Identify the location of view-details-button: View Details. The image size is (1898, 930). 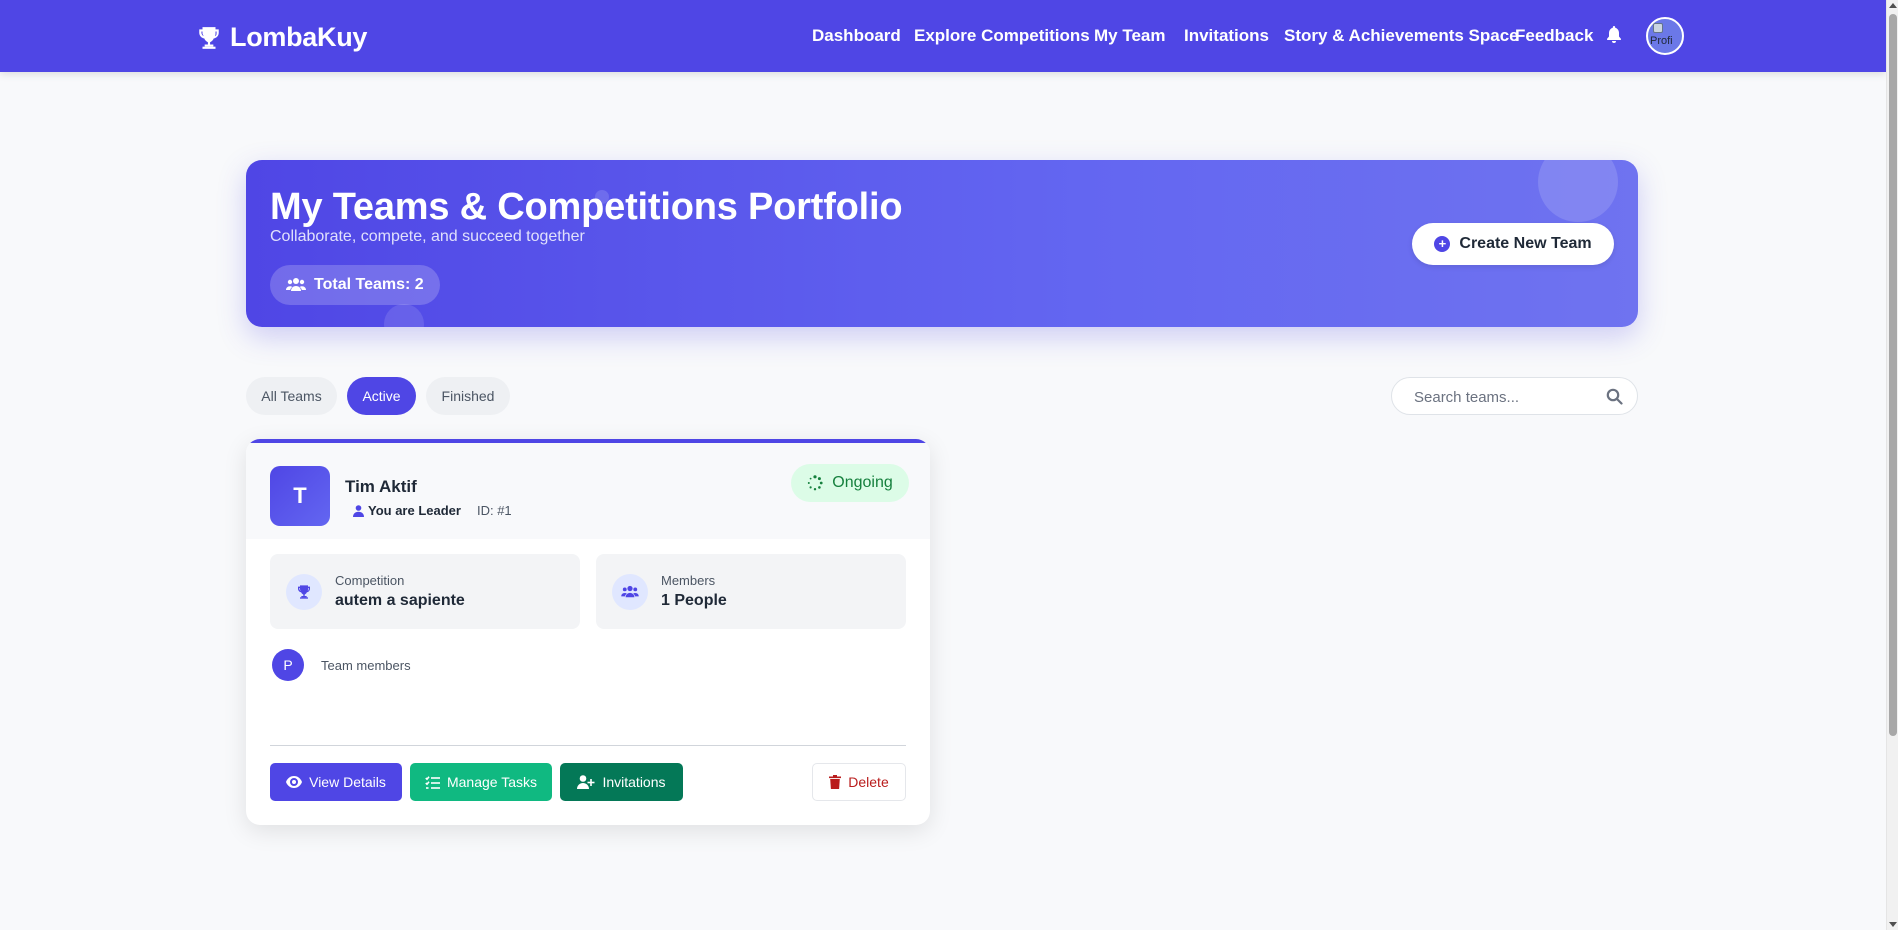
(336, 782).